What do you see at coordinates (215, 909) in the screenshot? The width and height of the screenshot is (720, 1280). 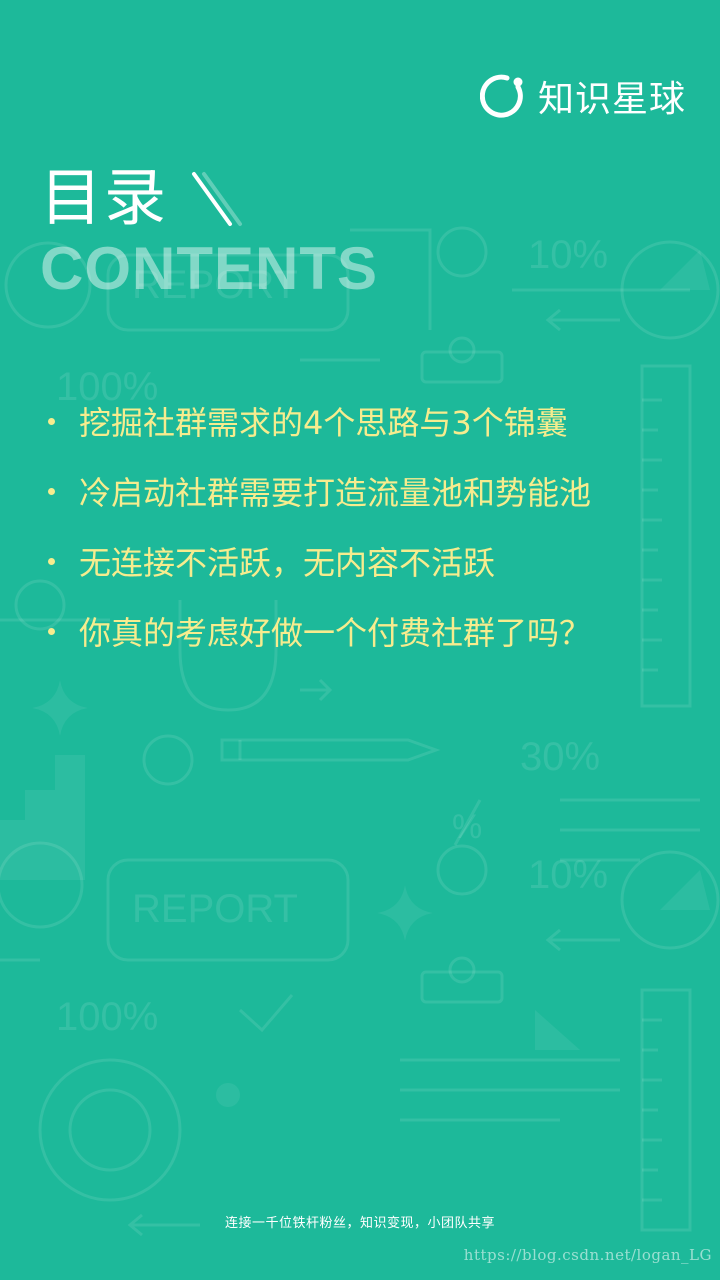 I see `bg-label-report-bottom: REPORT` at bounding box center [215, 909].